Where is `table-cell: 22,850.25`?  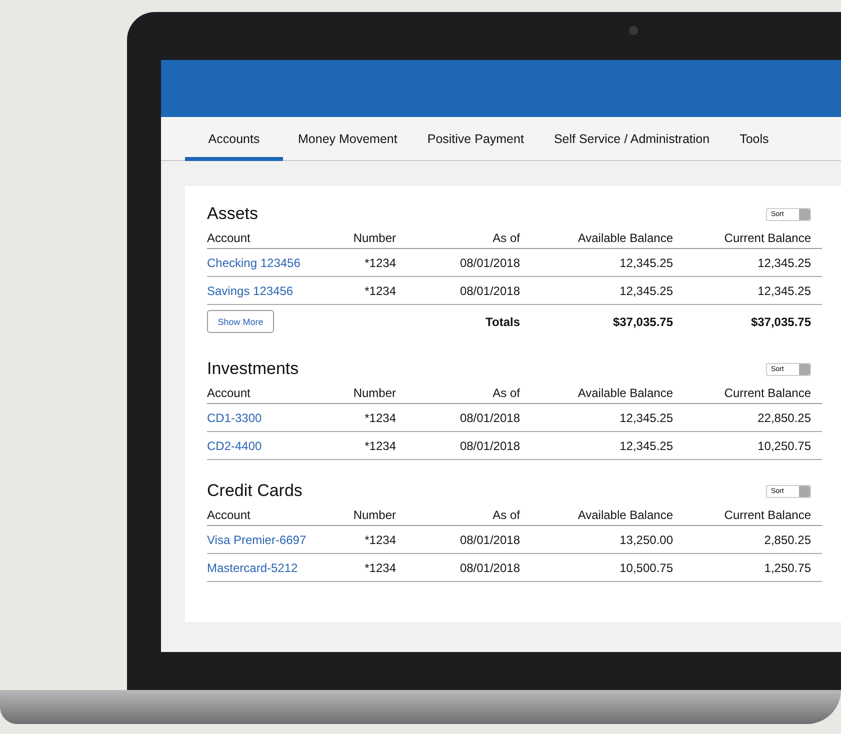
table-cell: 22,850.25 is located at coordinates (784, 417).